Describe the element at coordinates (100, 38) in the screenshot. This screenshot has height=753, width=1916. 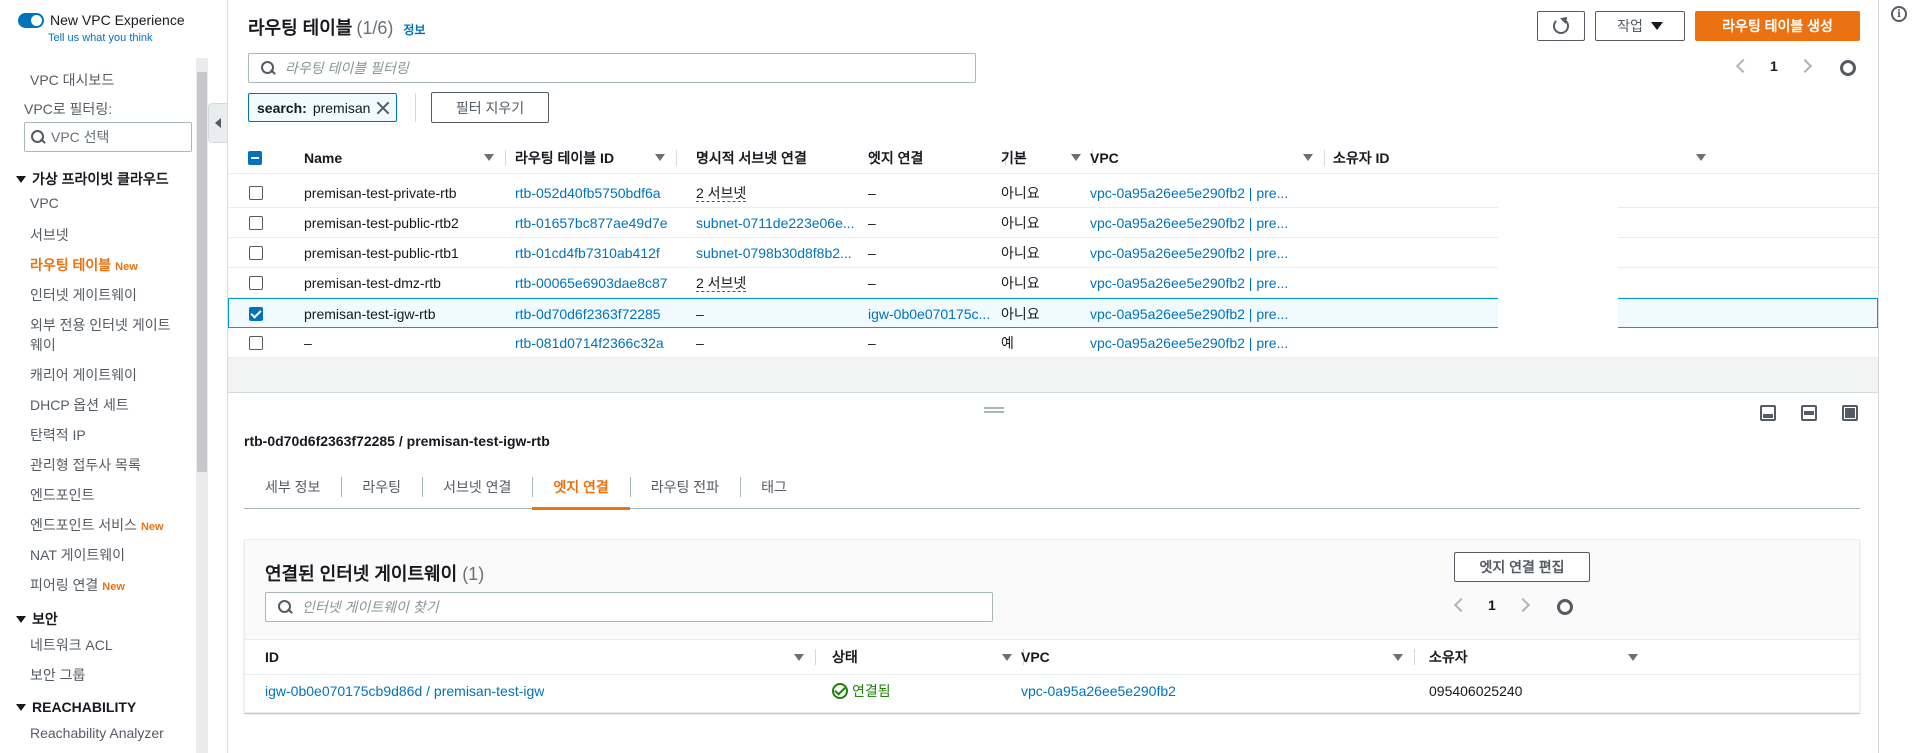
I see `feedback-link: Tell us what you think` at that location.